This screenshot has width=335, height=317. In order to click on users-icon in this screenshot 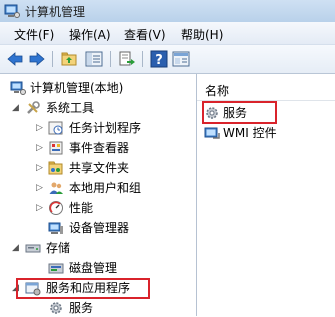, I will do `click(56, 188)`.